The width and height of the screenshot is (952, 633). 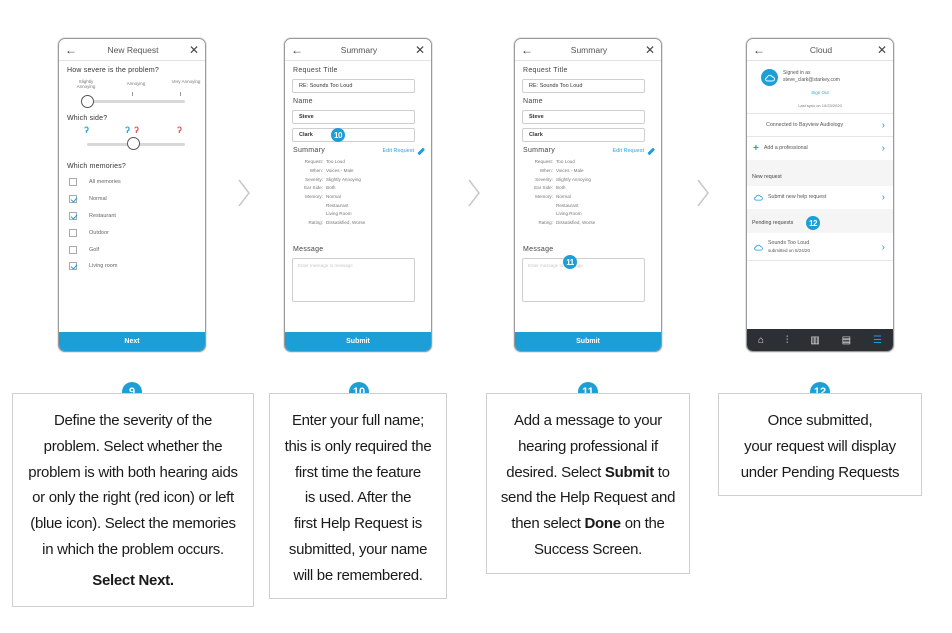 What do you see at coordinates (877, 340) in the screenshot?
I see `menu-icon: ☰` at bounding box center [877, 340].